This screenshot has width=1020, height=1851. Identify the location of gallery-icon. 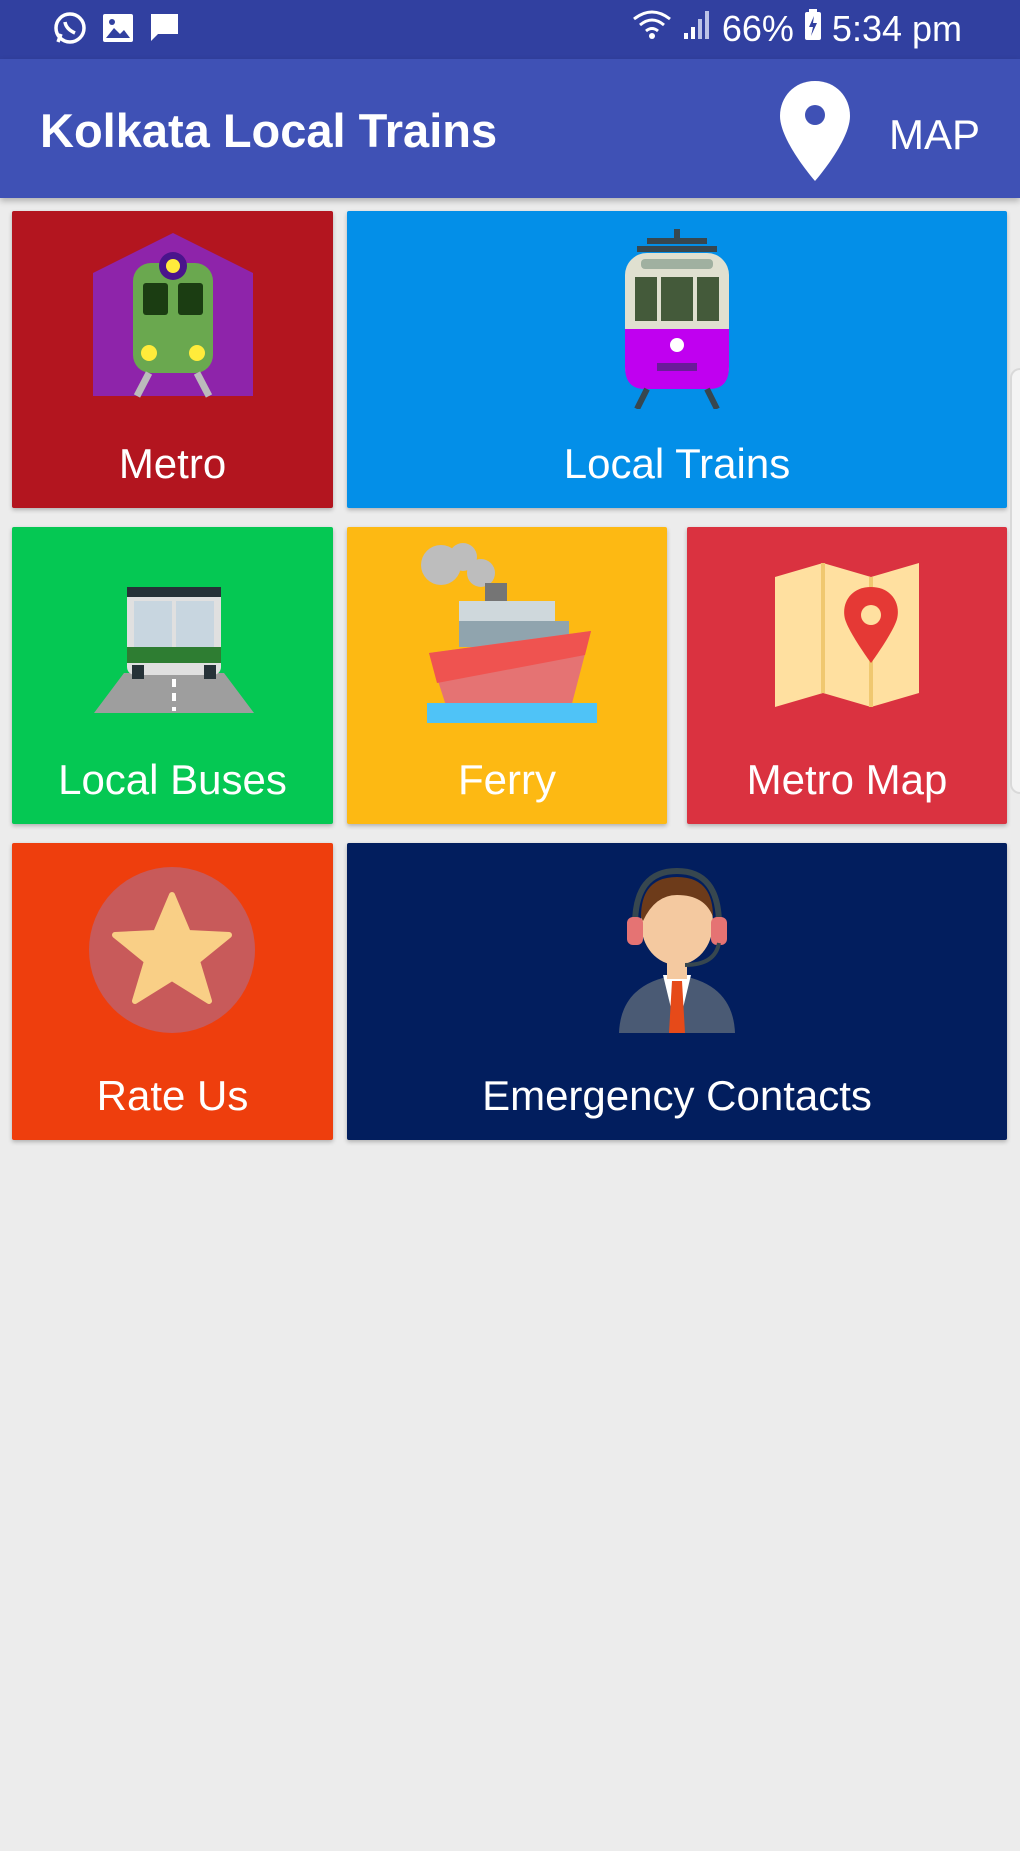
(118, 30).